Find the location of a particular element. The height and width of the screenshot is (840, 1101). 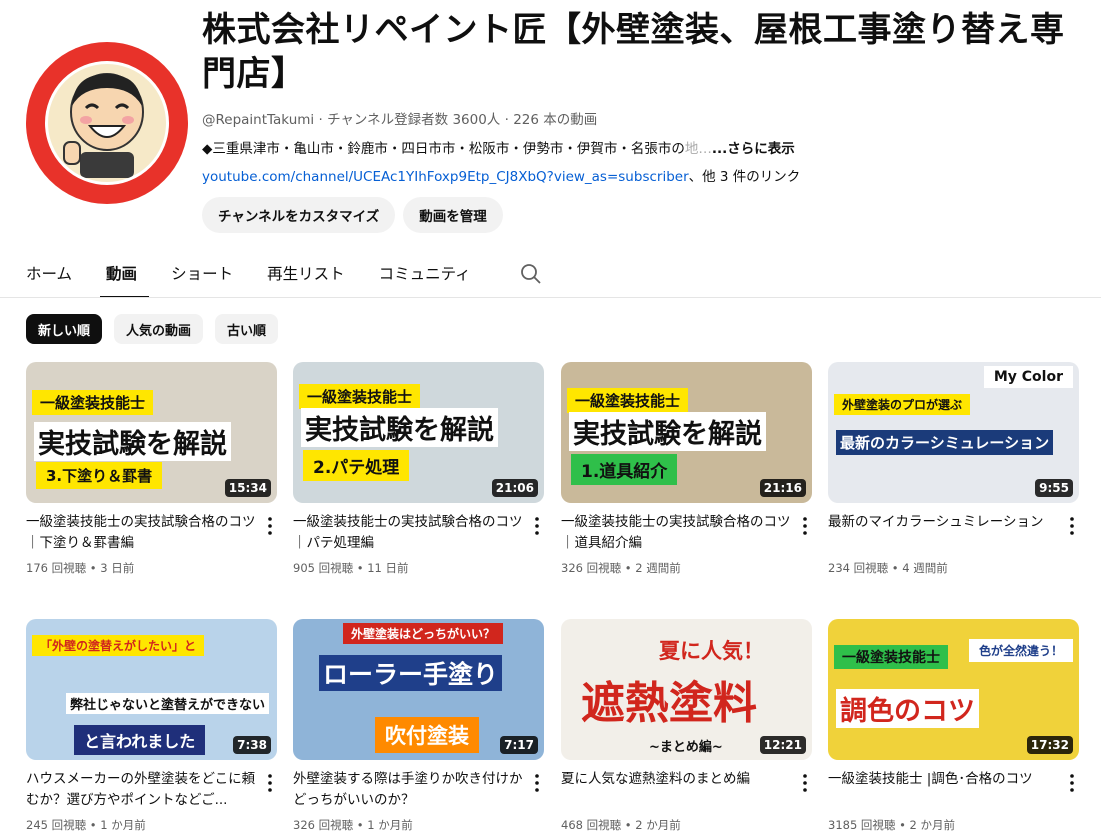

chip-oldest: 古い順 is located at coordinates (247, 329).